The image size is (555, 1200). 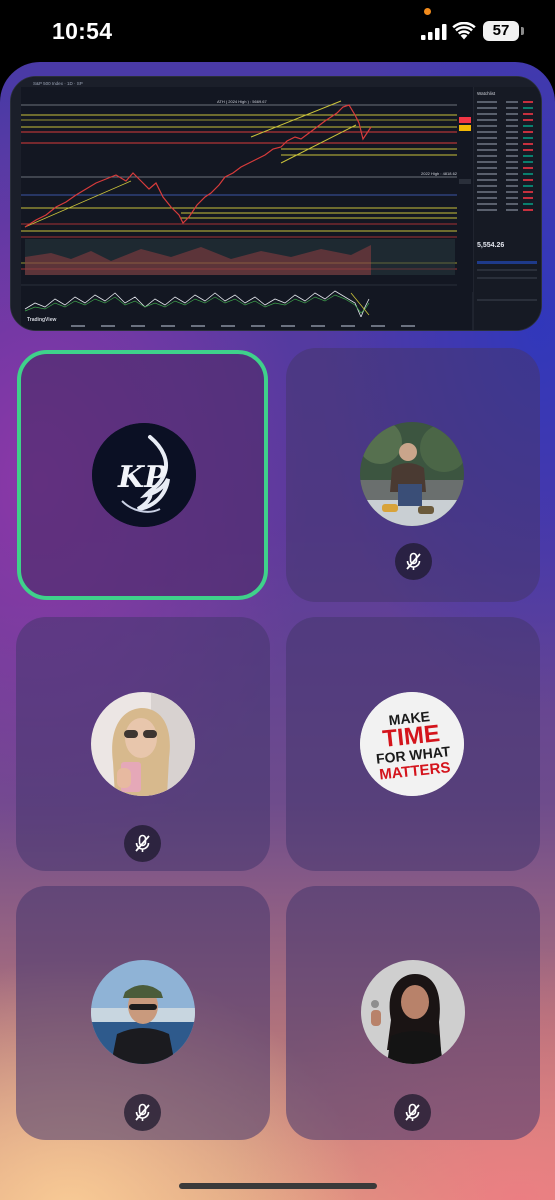 What do you see at coordinates (486, 93) in the screenshot?
I see `watchlist-title: Watchlist` at bounding box center [486, 93].